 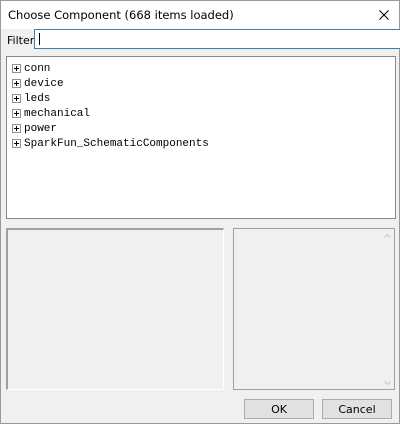 What do you see at coordinates (37, 68) in the screenshot?
I see `tree-item-label: conn` at bounding box center [37, 68].